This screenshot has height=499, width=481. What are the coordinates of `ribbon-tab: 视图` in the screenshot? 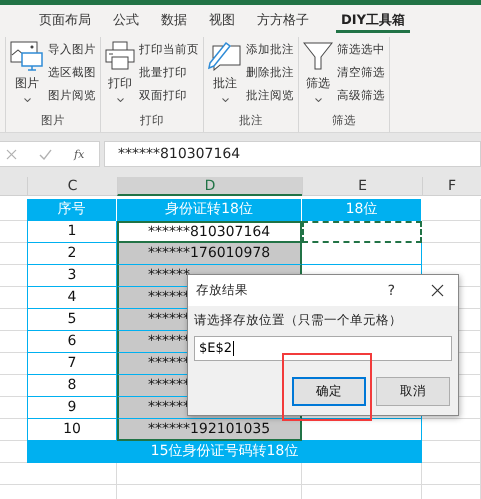 It's located at (222, 19).